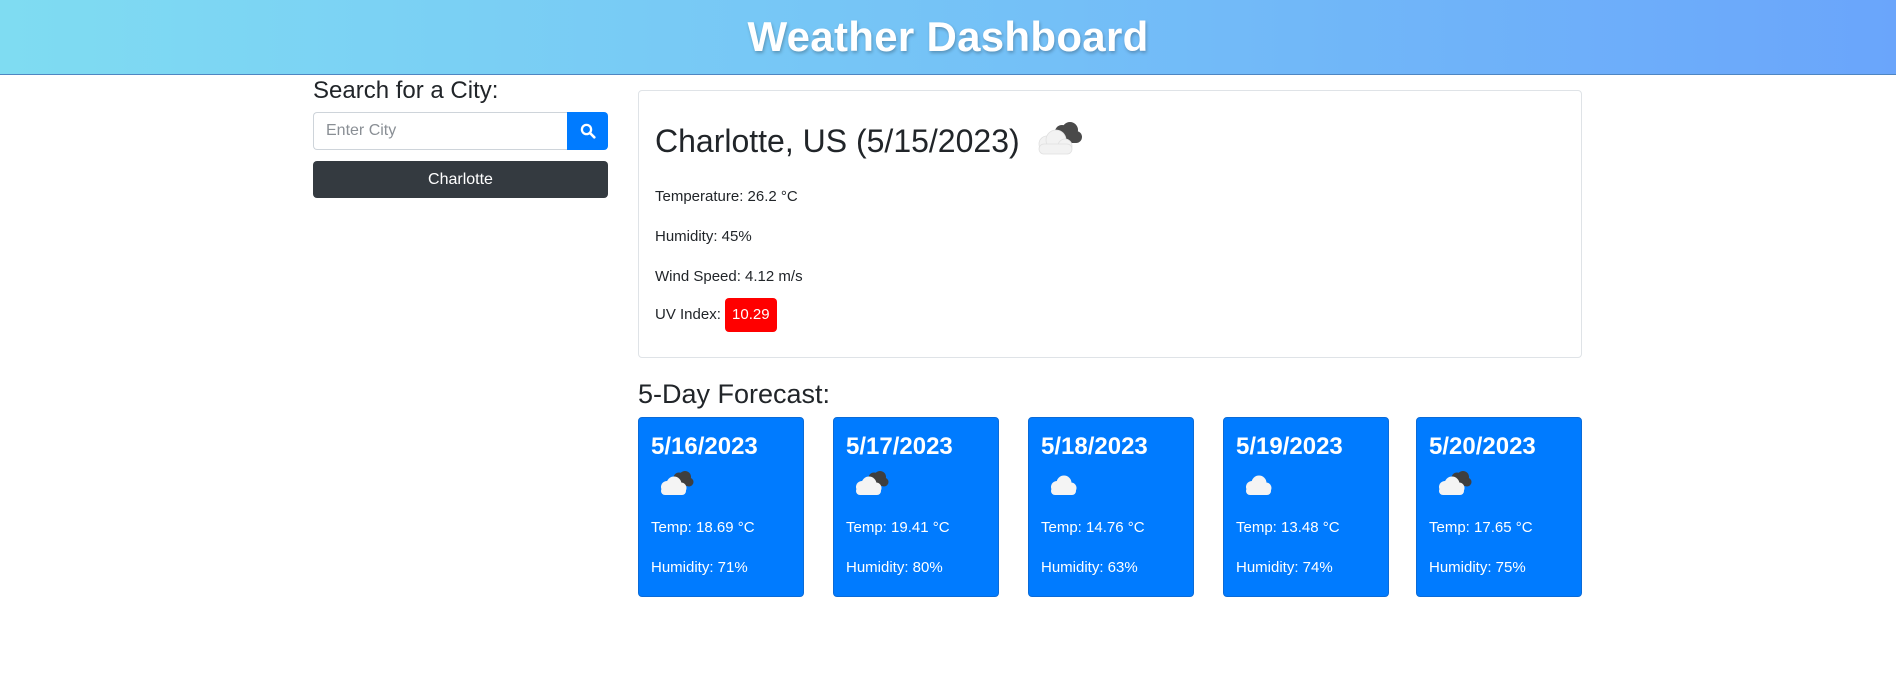 Image resolution: width=1896 pixels, height=682 pixels. I want to click on current-wind-speed: Wind Speed: 4.12 m/s, so click(729, 276).